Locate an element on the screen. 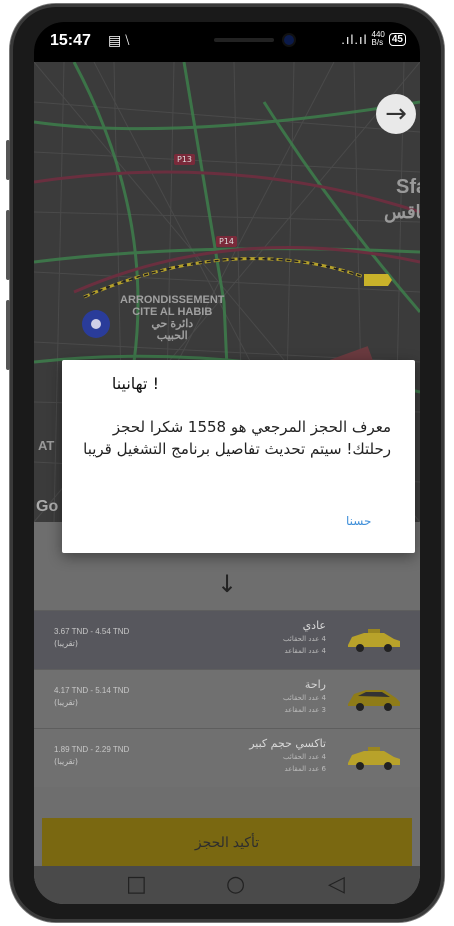  area-label-ar2: الحبيب is located at coordinates (172, 336).